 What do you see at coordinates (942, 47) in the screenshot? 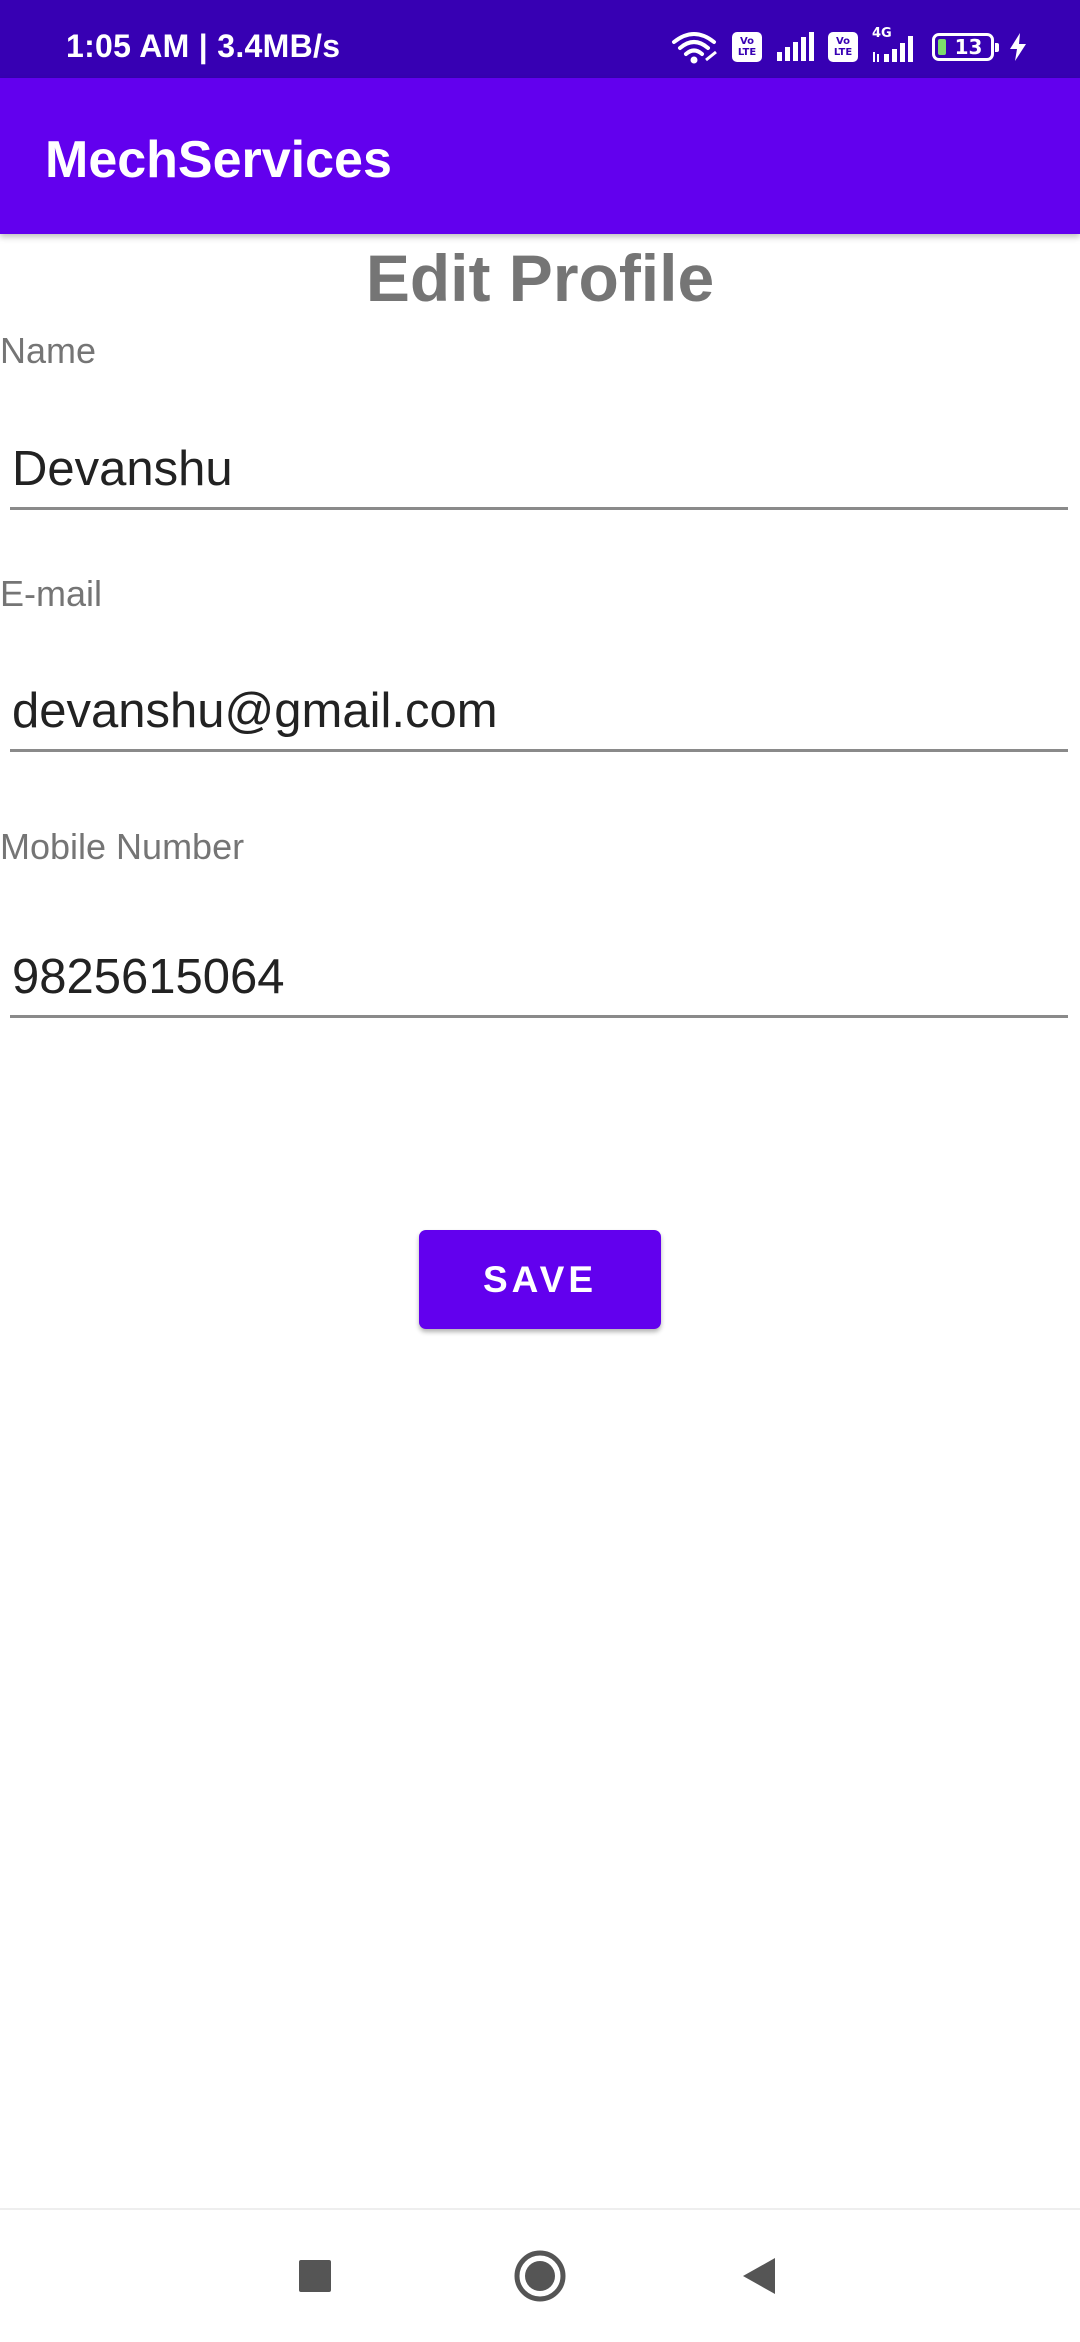
I see `battery-fill` at bounding box center [942, 47].